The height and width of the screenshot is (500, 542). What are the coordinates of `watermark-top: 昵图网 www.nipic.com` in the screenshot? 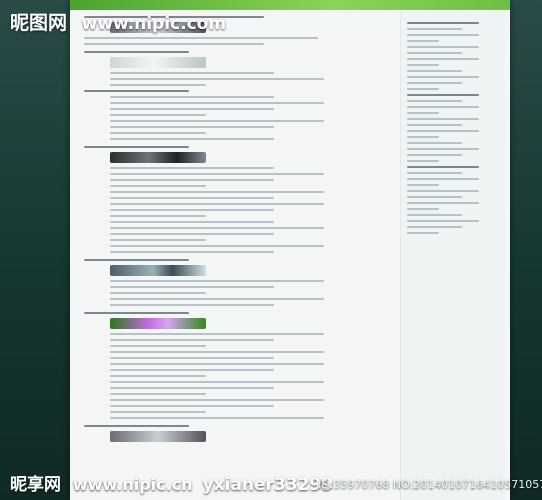 It's located at (118, 21).